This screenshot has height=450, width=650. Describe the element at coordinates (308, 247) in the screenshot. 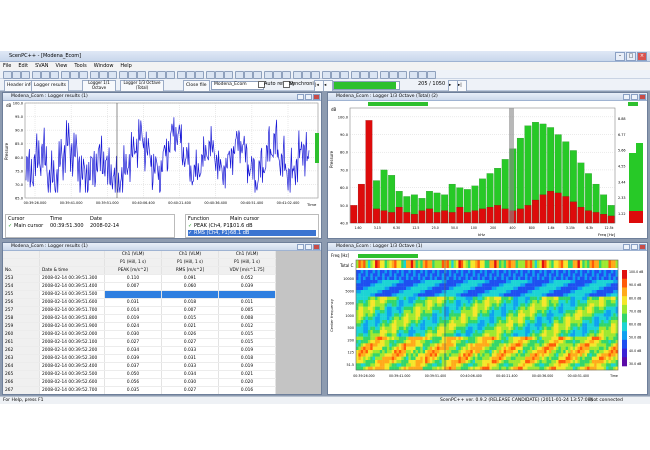

I see `panel-max-button` at that location.